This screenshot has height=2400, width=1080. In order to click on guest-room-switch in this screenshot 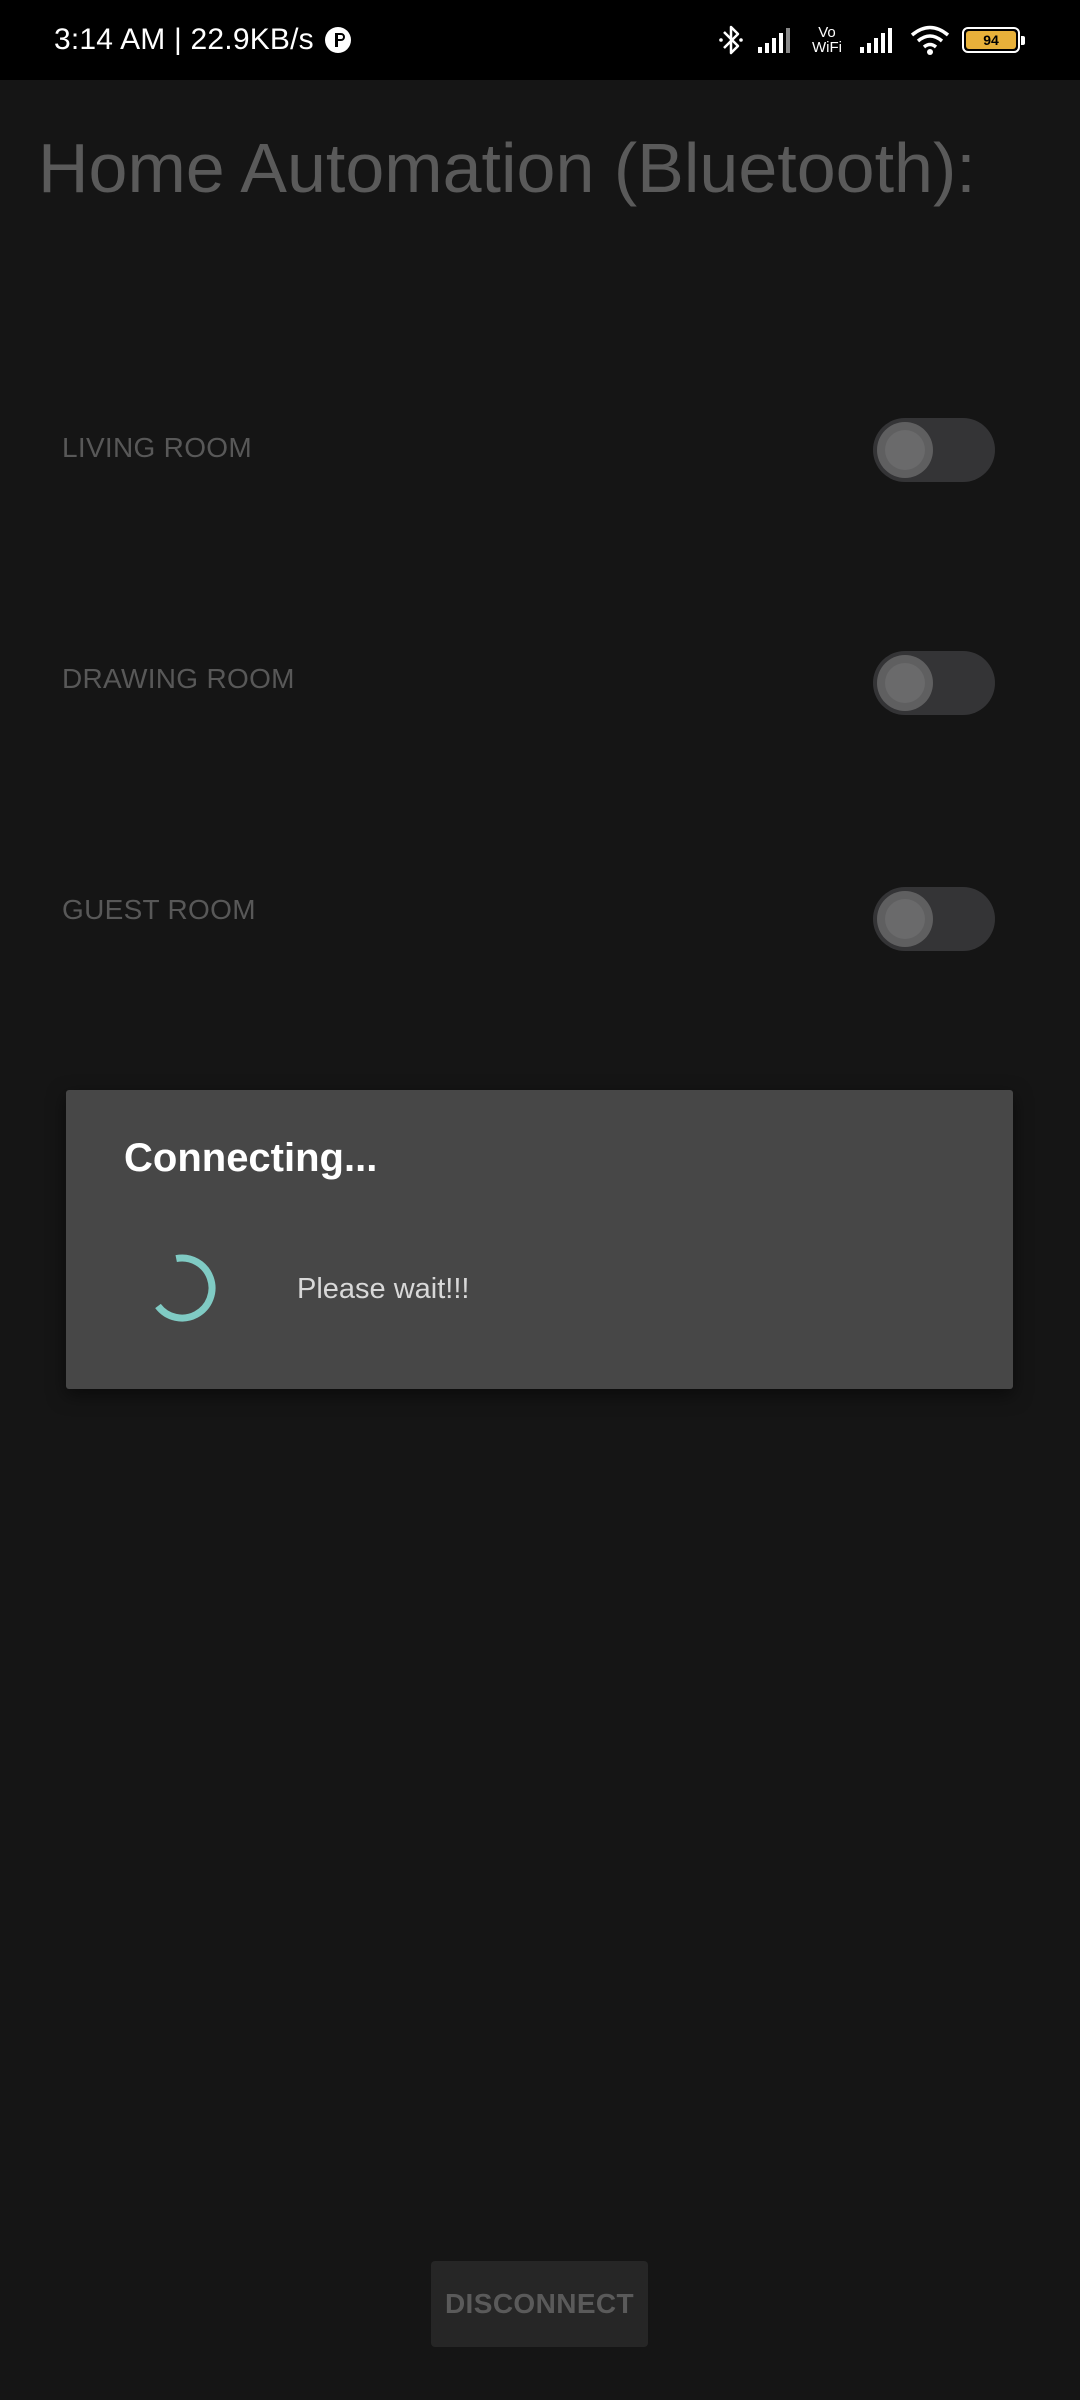, I will do `click(934, 919)`.